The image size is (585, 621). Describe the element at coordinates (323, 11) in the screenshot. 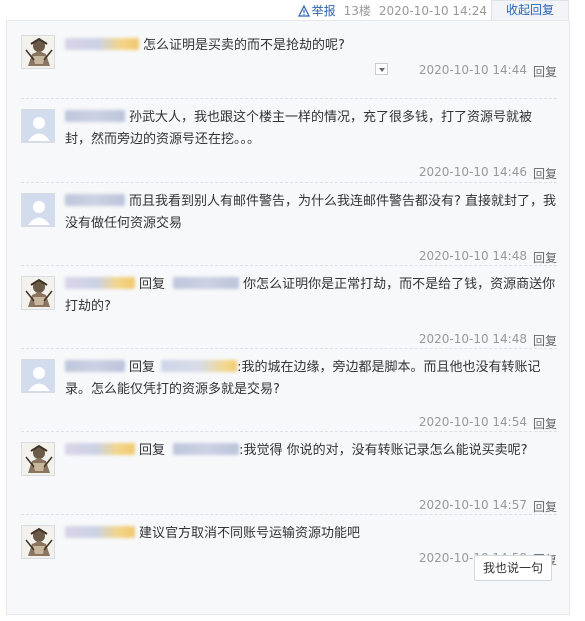

I see `report-label: 举报` at that location.